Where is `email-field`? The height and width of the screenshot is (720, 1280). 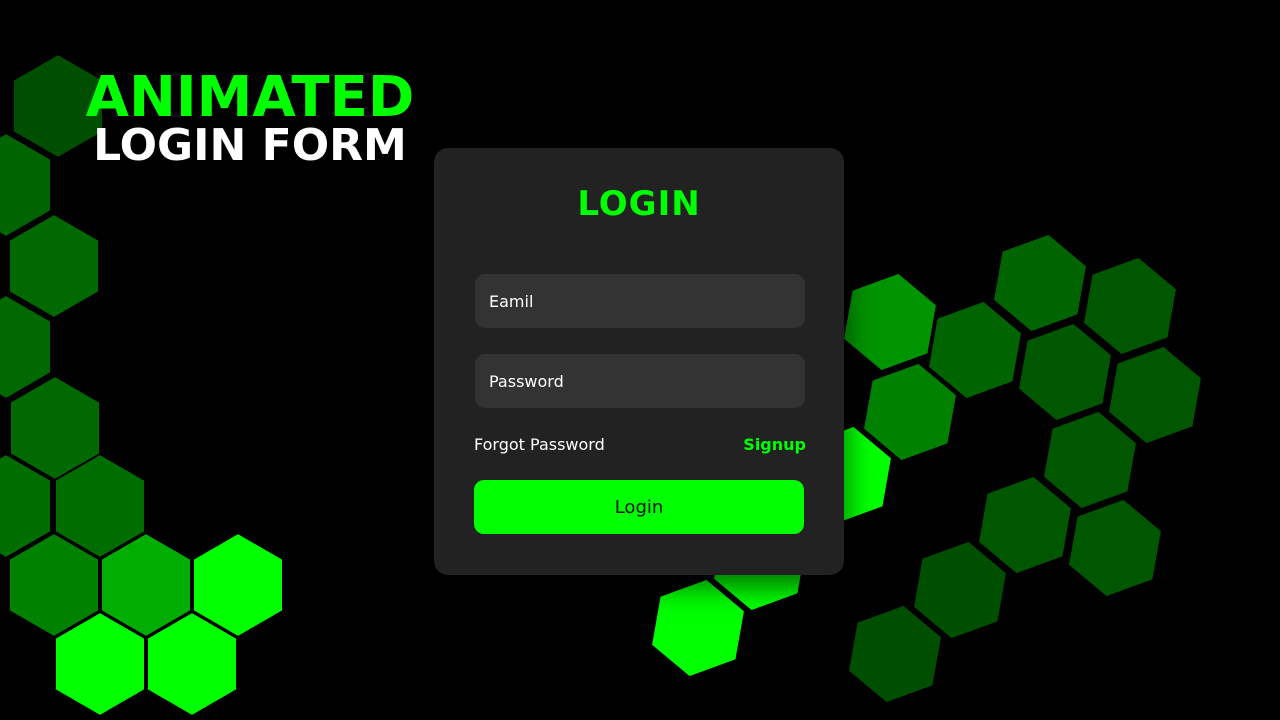
email-field is located at coordinates (640, 301).